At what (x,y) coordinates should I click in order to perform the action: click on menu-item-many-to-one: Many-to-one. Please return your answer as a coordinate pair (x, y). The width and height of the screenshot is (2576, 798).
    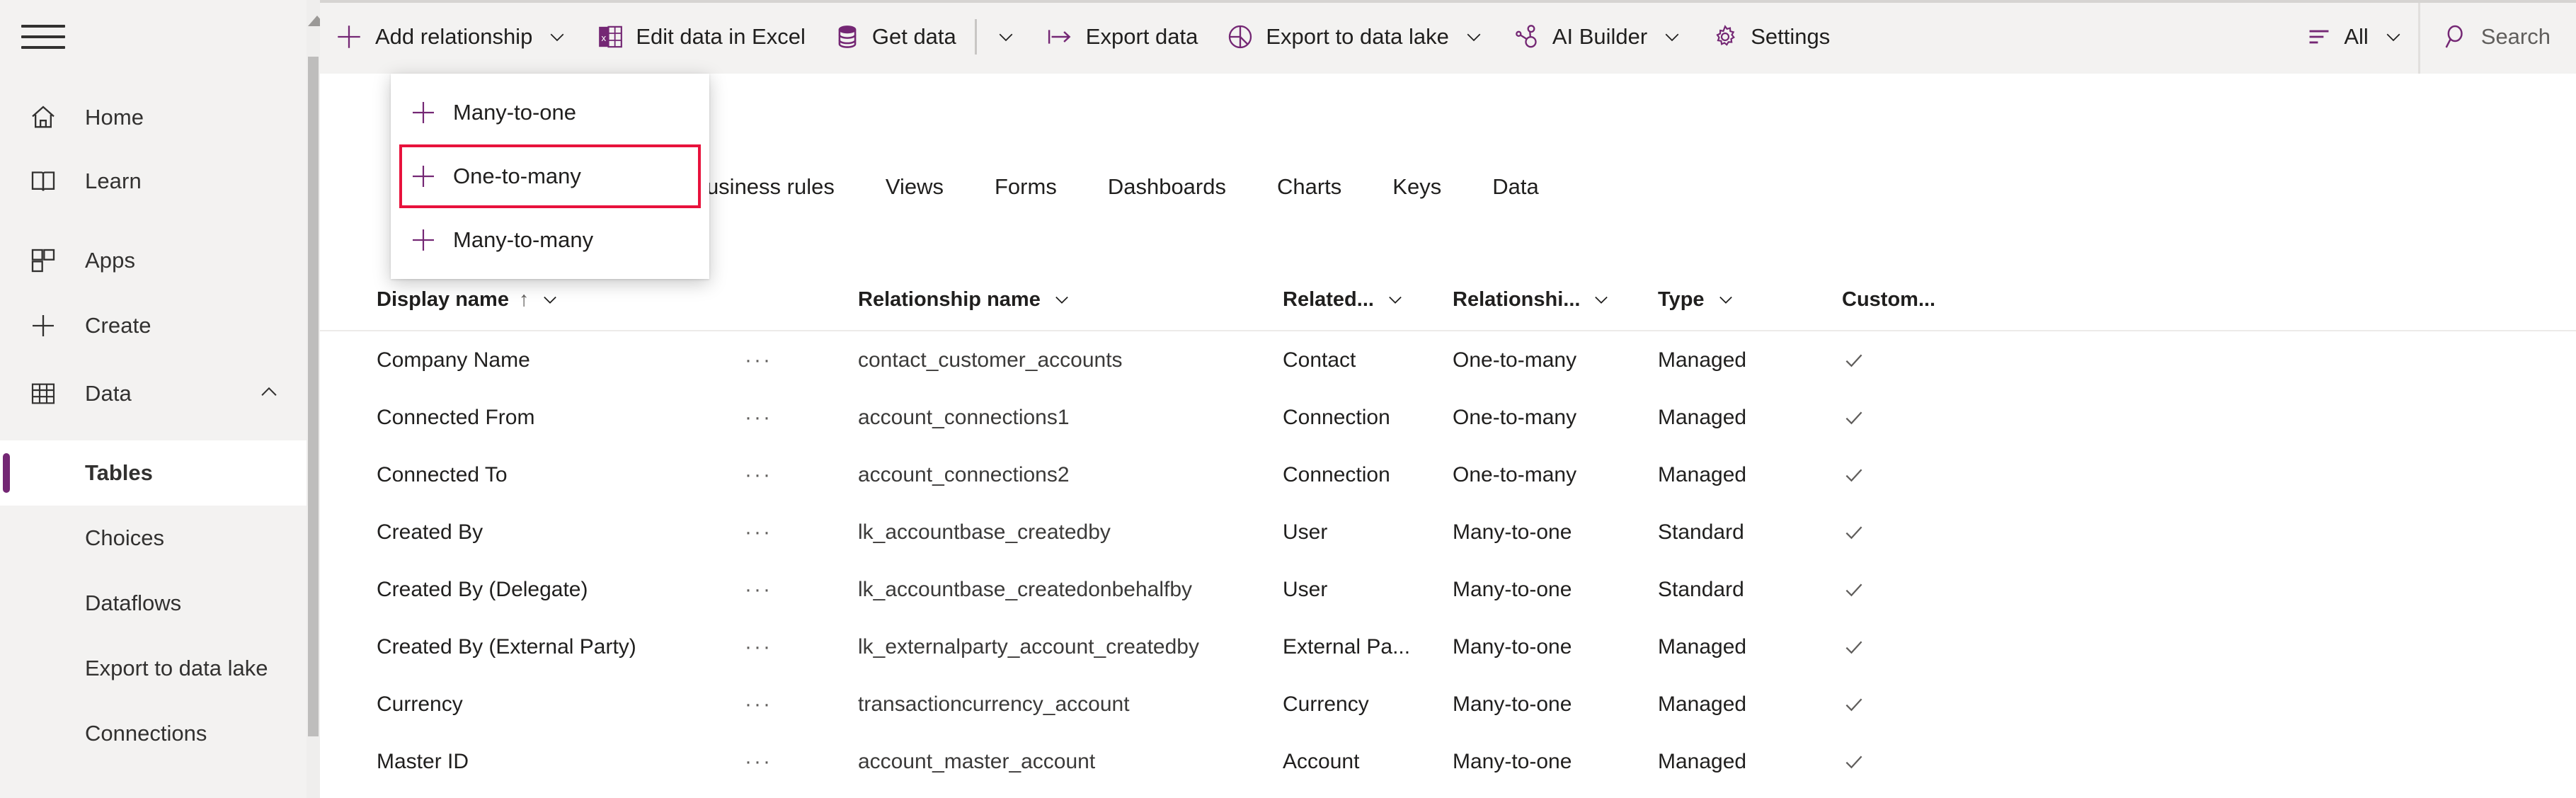
    Looking at the image, I should click on (550, 112).